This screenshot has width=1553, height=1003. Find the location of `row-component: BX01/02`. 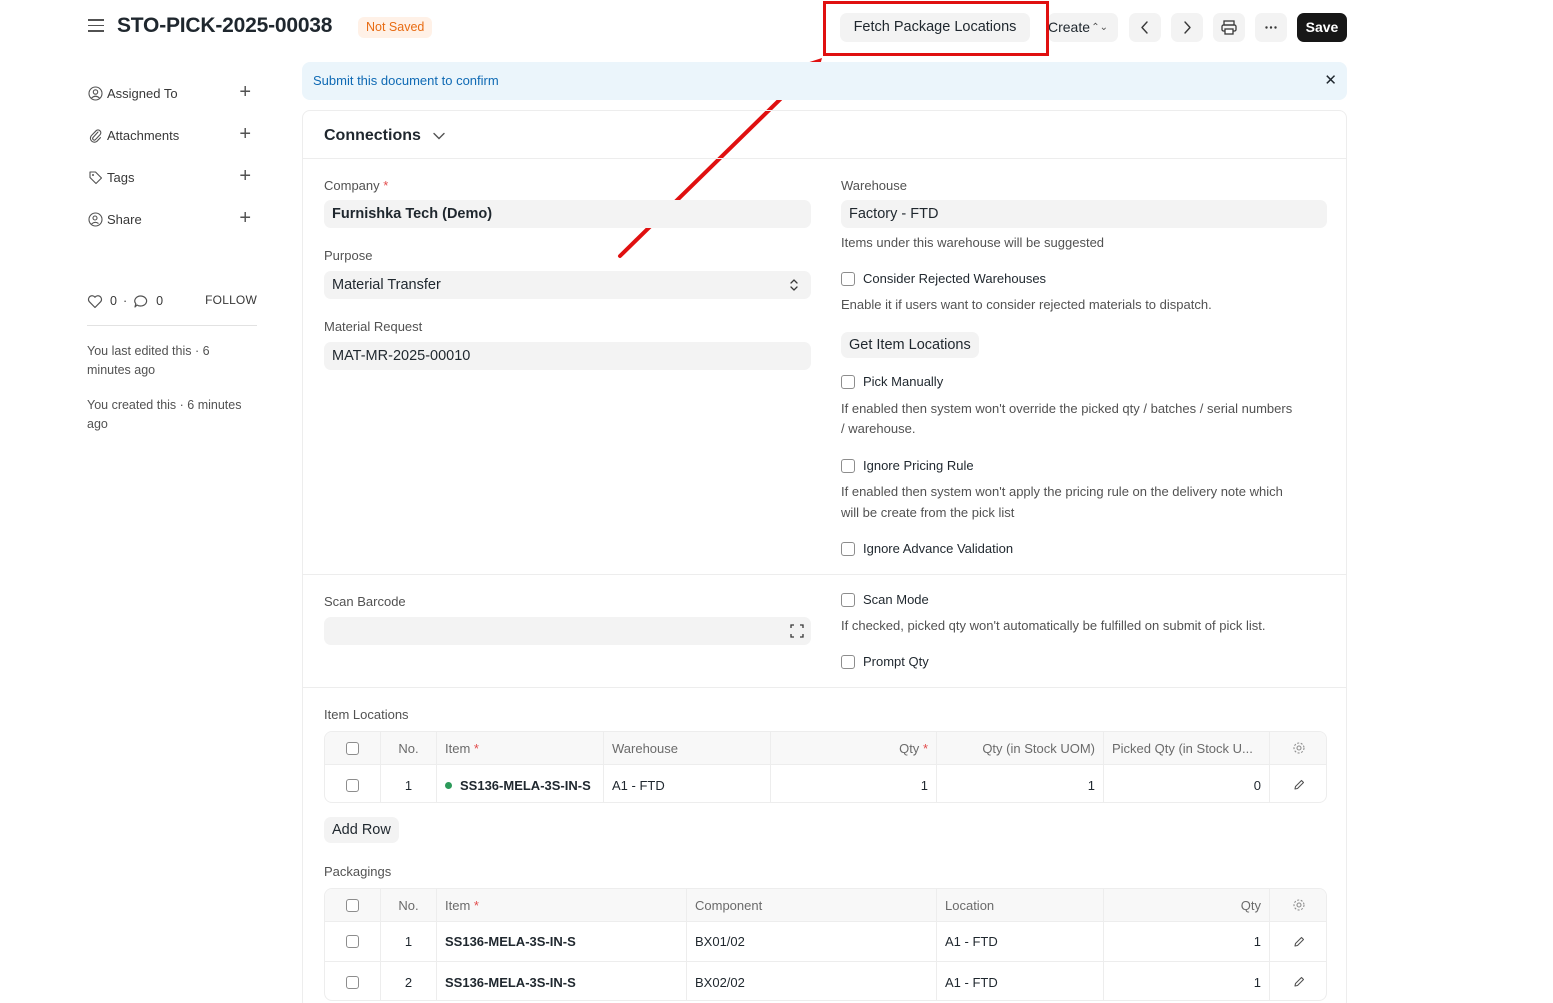

row-component: BX01/02 is located at coordinates (812, 941).